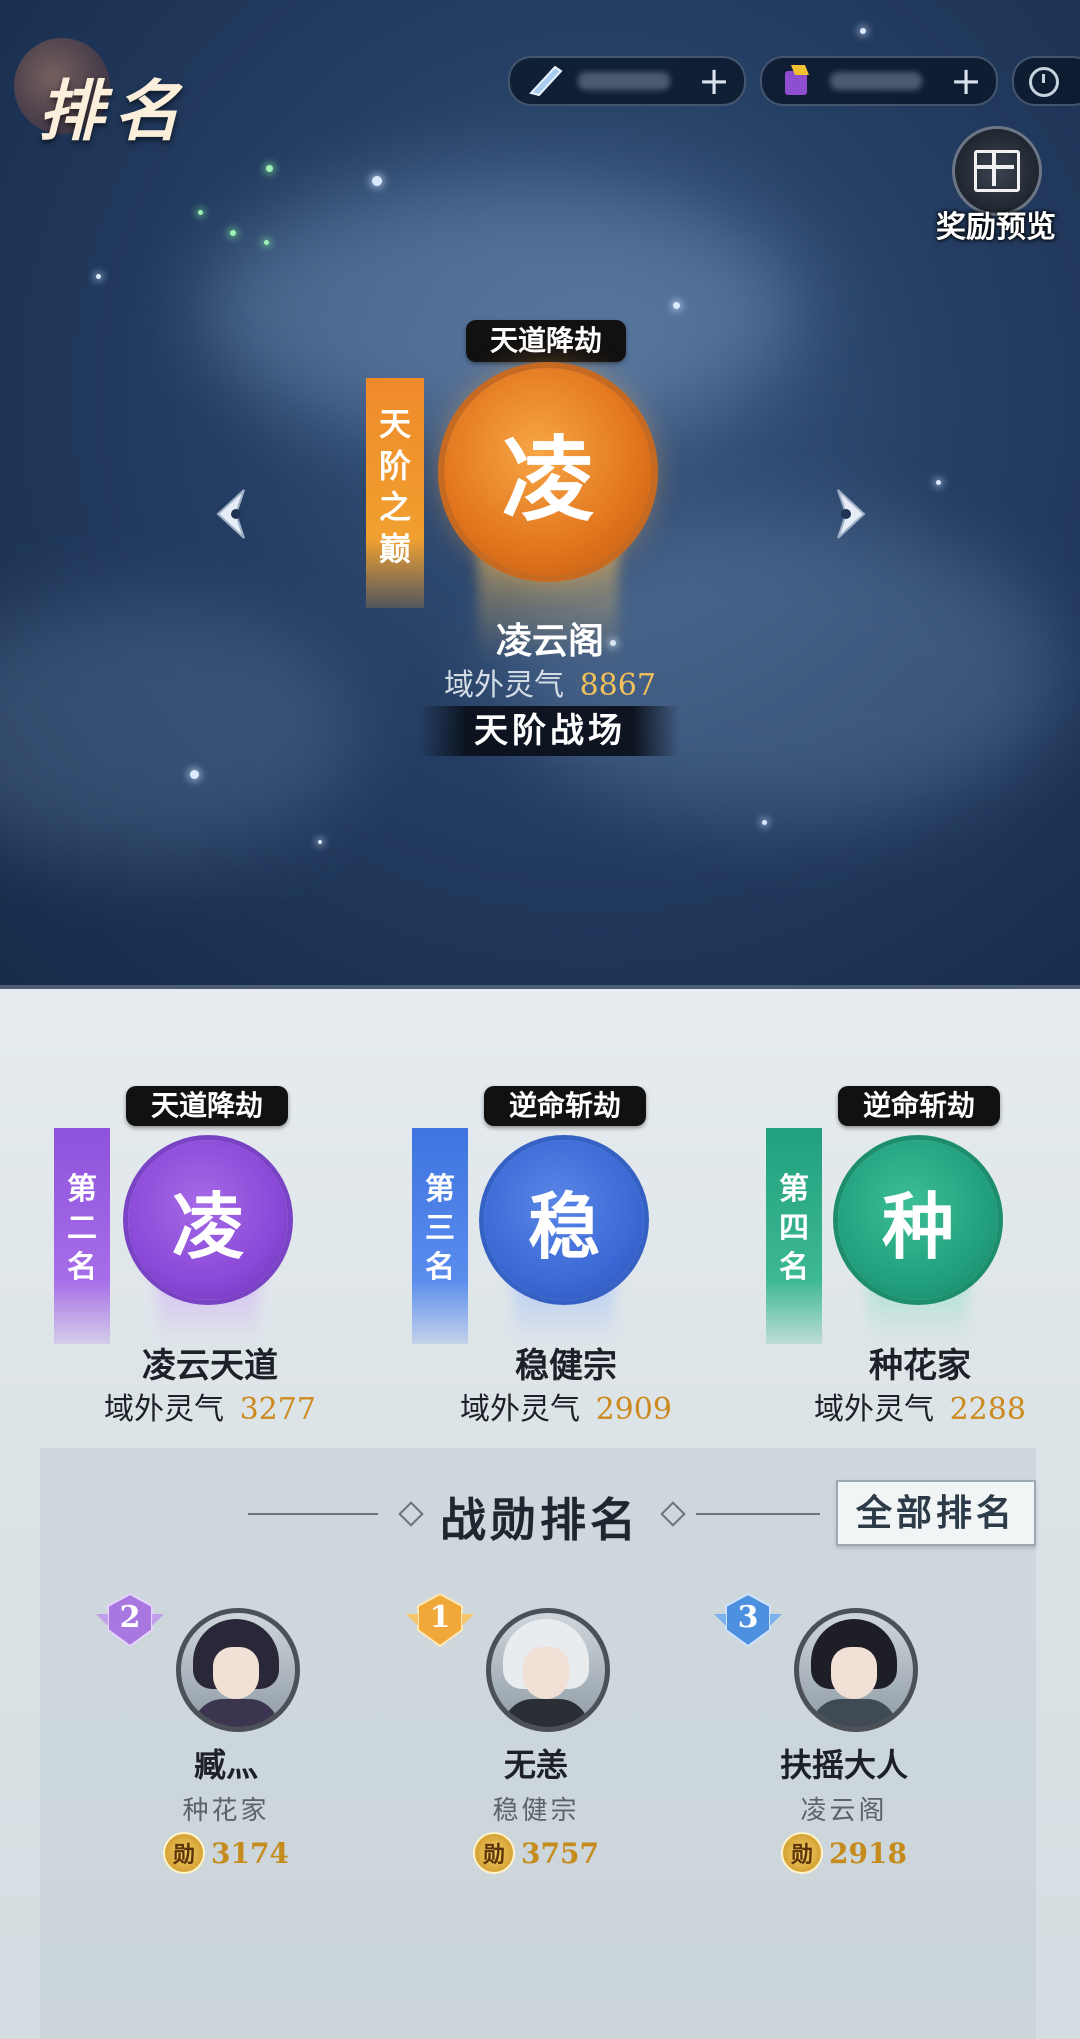 This screenshot has width=1080, height=2039. Describe the element at coordinates (565, 1106) in the screenshot. I see `rank3-title-tag: 逆命斩劫` at that location.